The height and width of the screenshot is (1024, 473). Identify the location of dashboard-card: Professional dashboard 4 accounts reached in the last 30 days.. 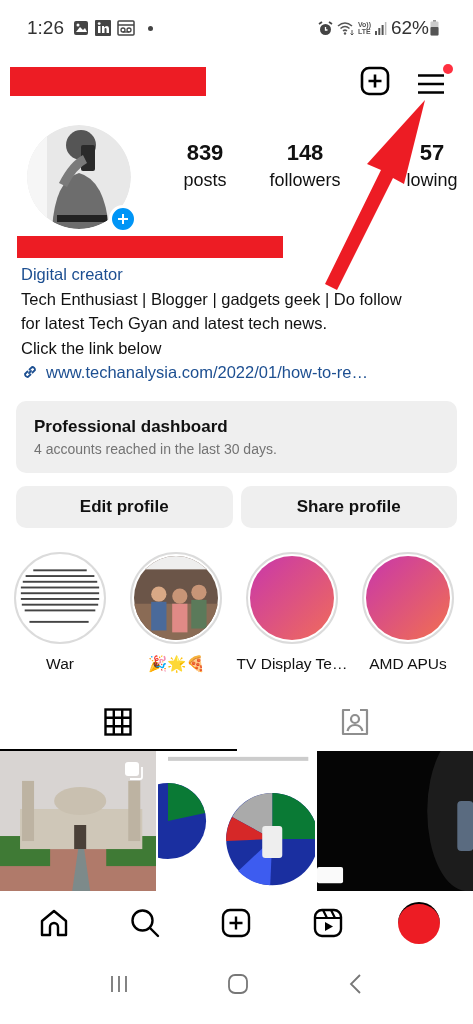
(236, 436).